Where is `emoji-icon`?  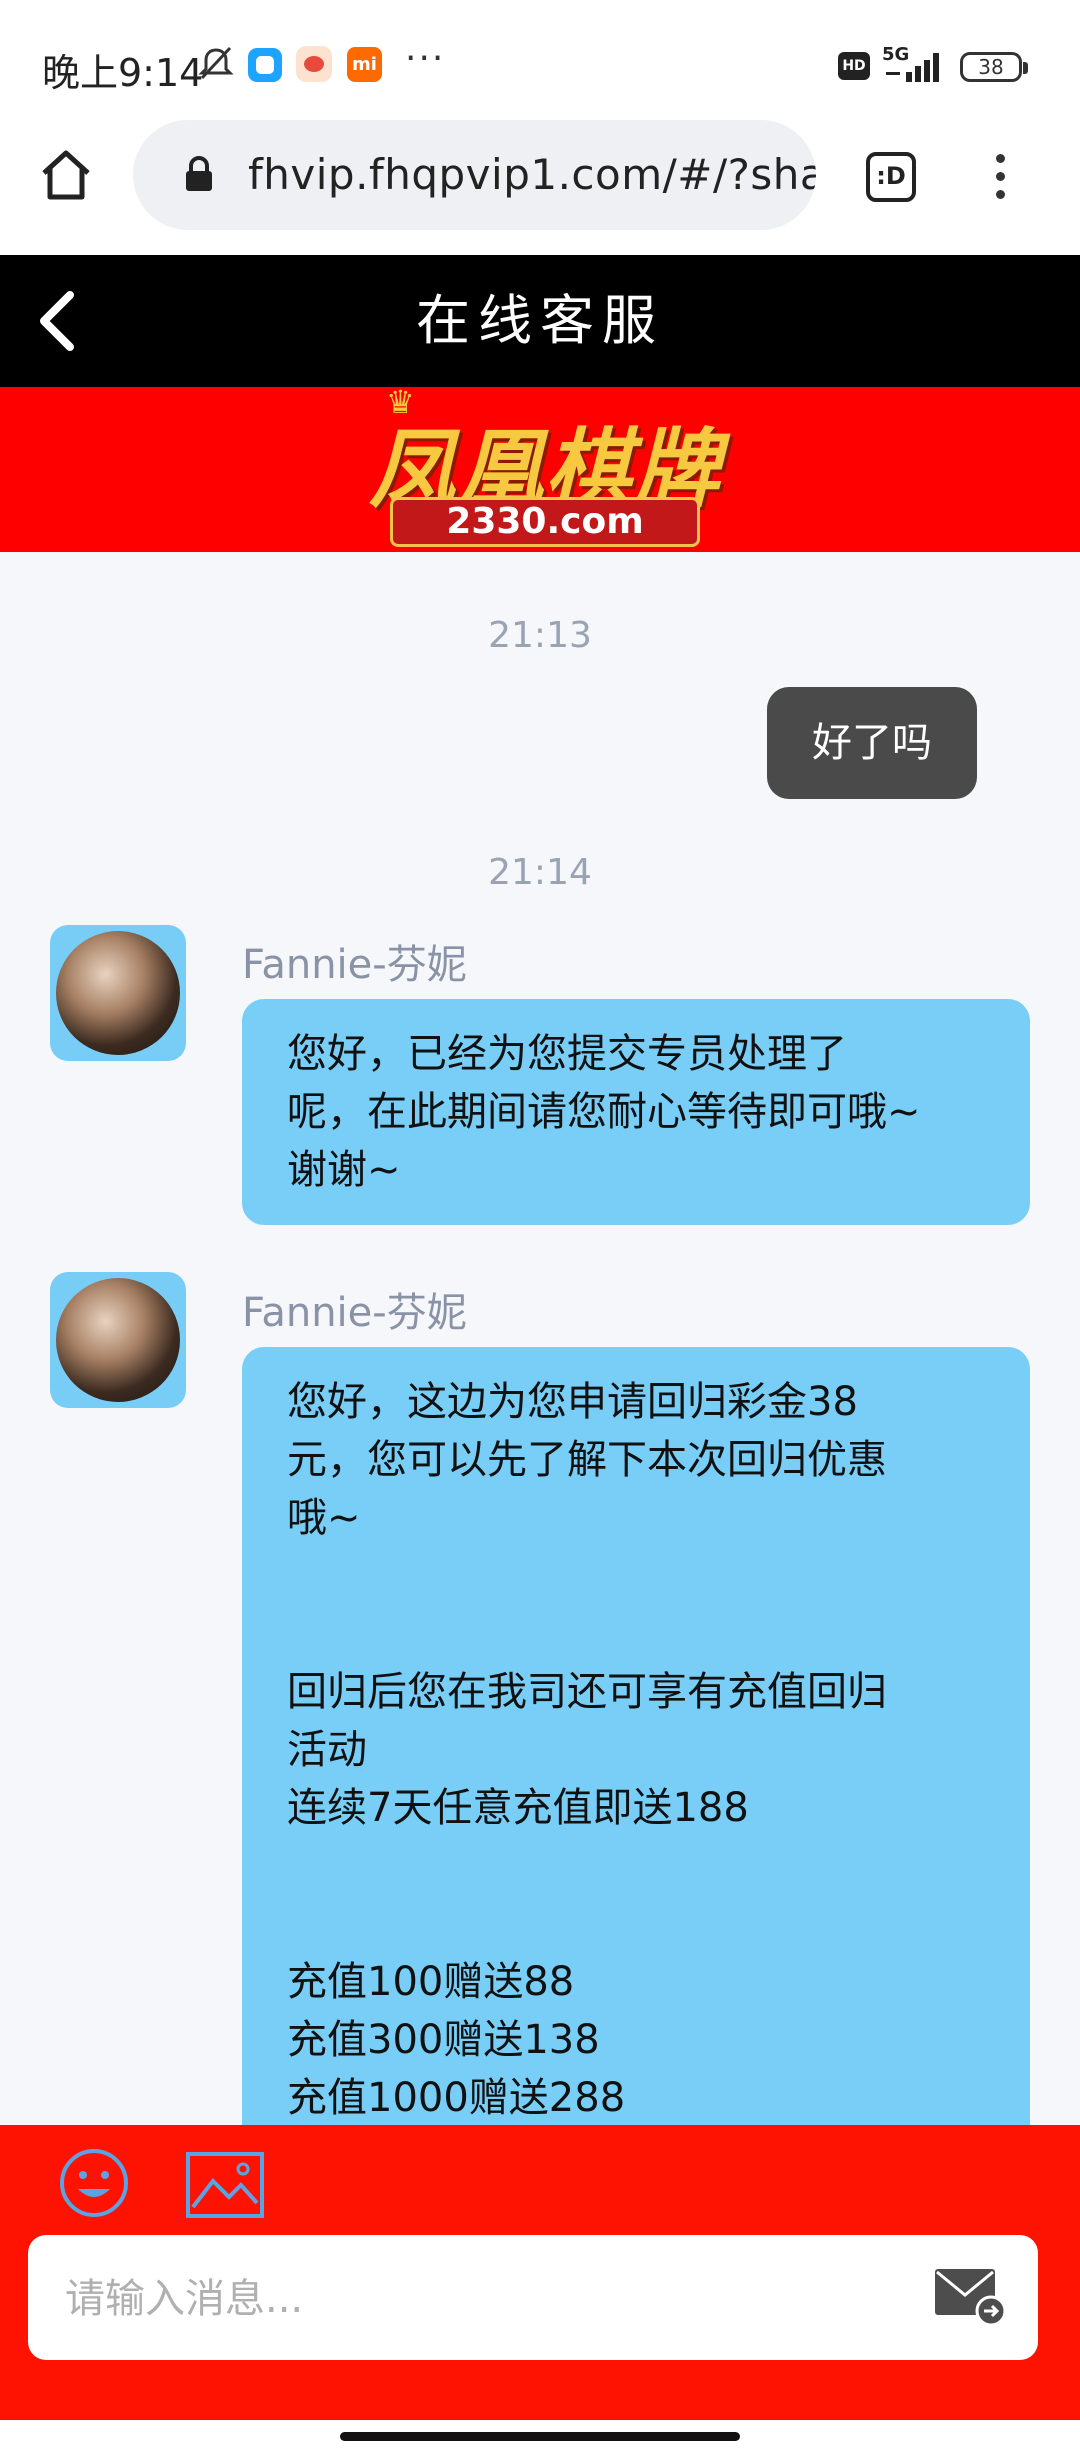 emoji-icon is located at coordinates (94, 2183).